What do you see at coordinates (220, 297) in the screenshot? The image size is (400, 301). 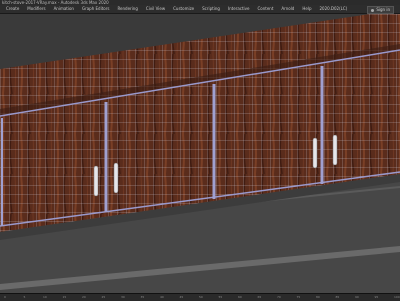 I see `timeline-tick: 55` at bounding box center [220, 297].